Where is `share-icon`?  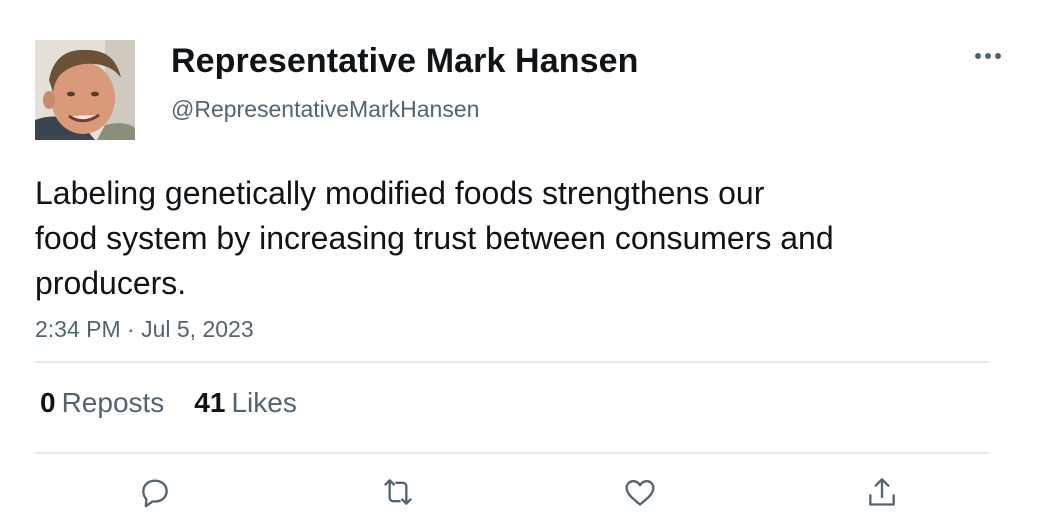
share-icon is located at coordinates (882, 492).